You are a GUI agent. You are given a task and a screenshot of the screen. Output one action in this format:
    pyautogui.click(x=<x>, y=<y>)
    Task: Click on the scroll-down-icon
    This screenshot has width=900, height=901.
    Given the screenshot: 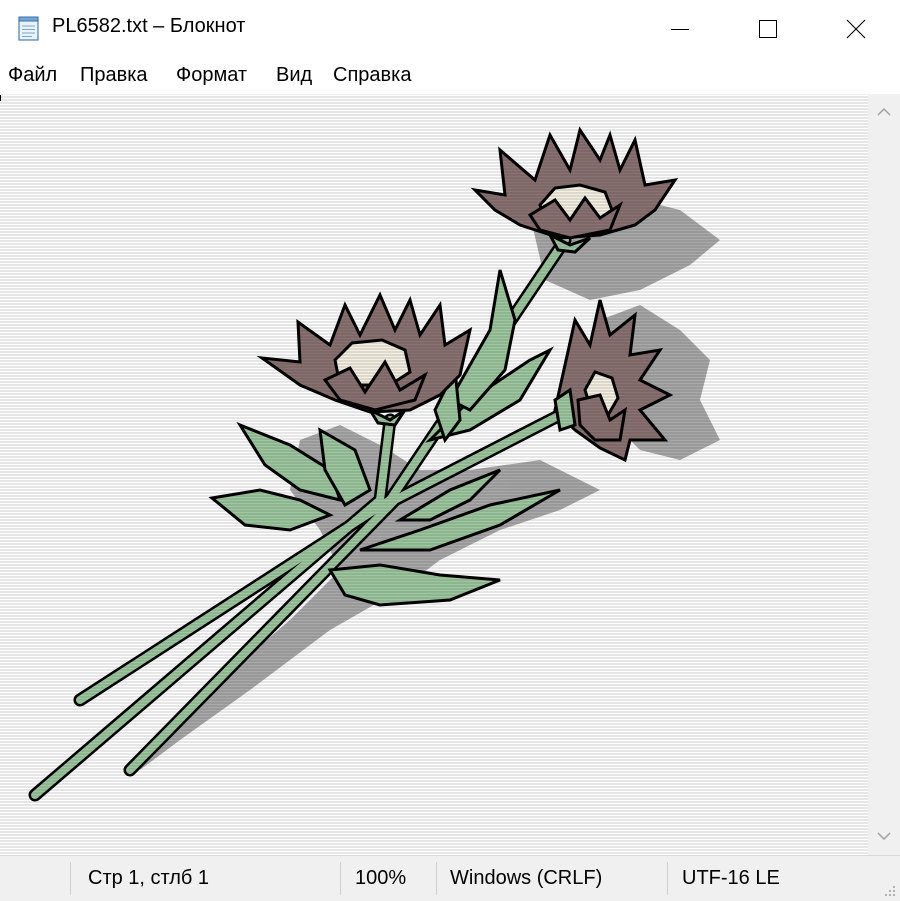 What is the action you would take?
    pyautogui.click(x=884, y=836)
    